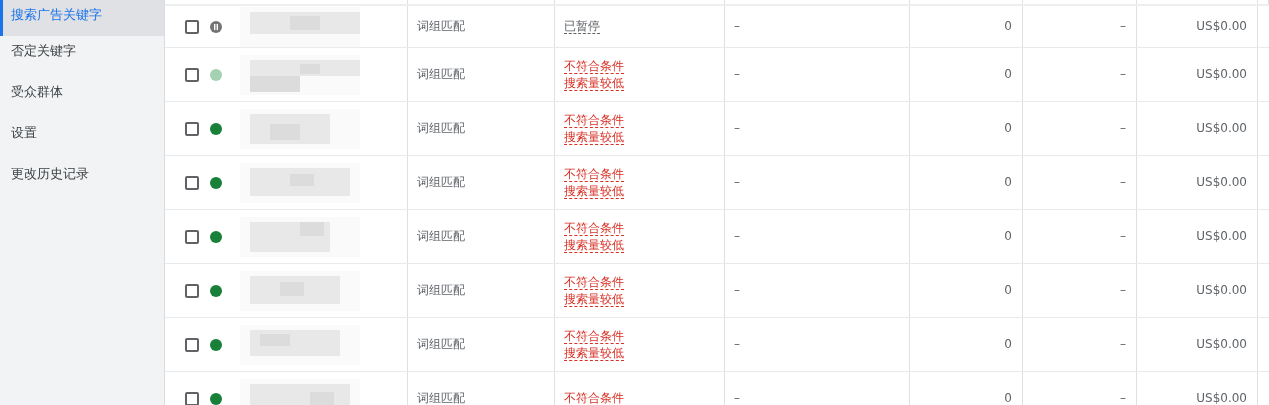 The width and height of the screenshot is (1269, 405). I want to click on sidebar-item: 否定关键字, so click(82, 56).